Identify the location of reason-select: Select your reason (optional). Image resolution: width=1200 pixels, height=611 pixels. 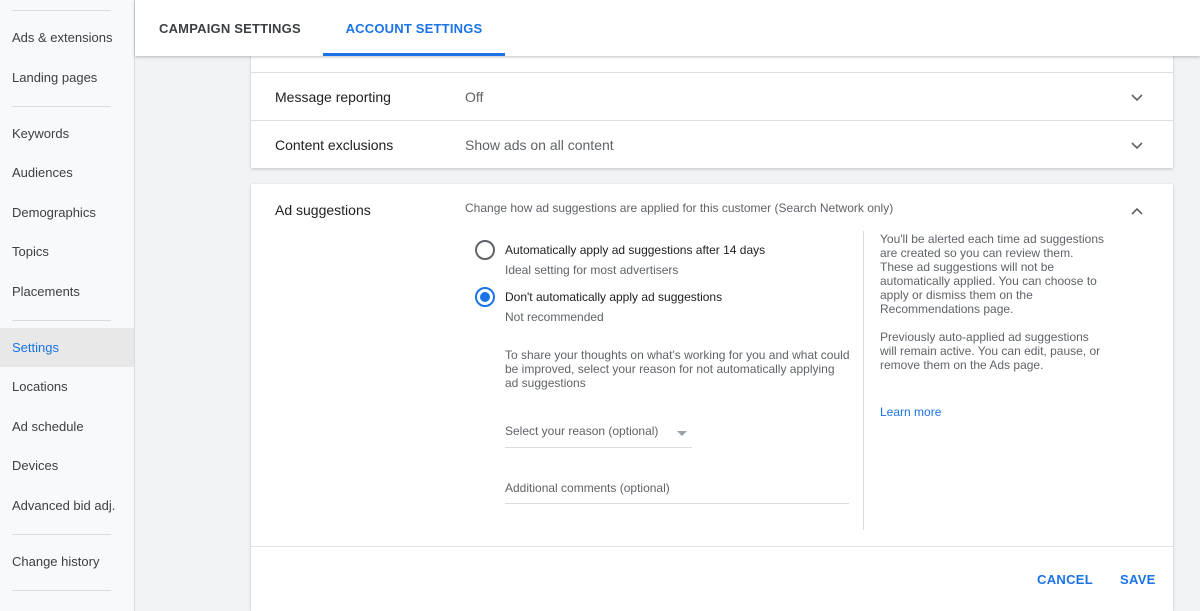
(598, 432).